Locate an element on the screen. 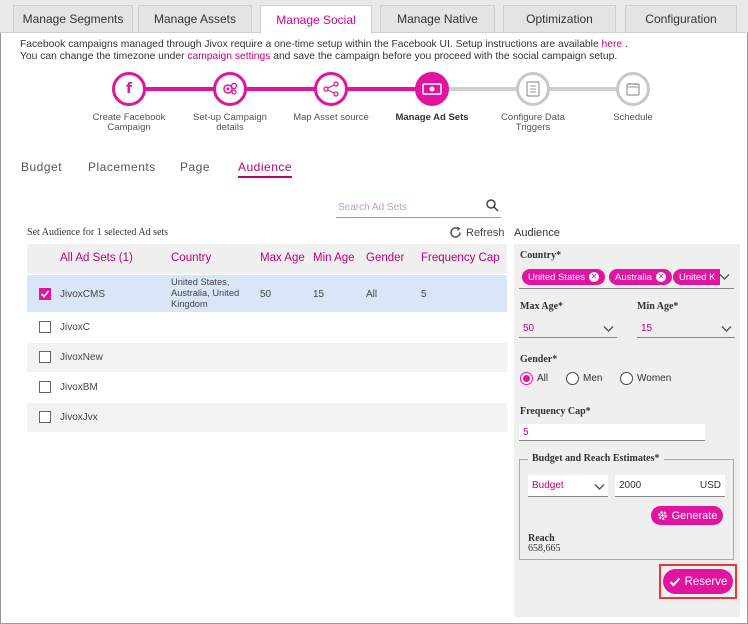  row-gender: All is located at coordinates (372, 294).